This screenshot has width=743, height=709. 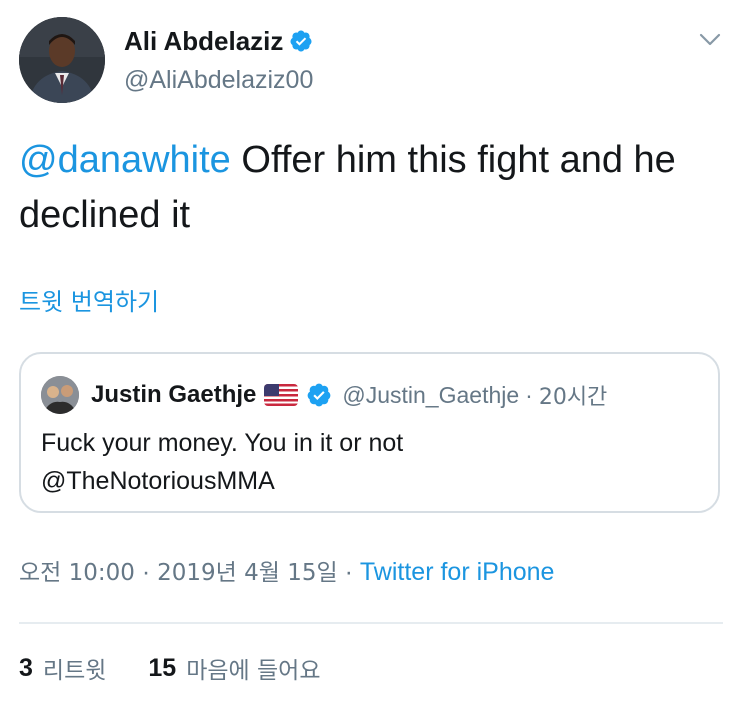 I want to click on tweet-source-link: Twitter for iPhone, so click(x=457, y=572).